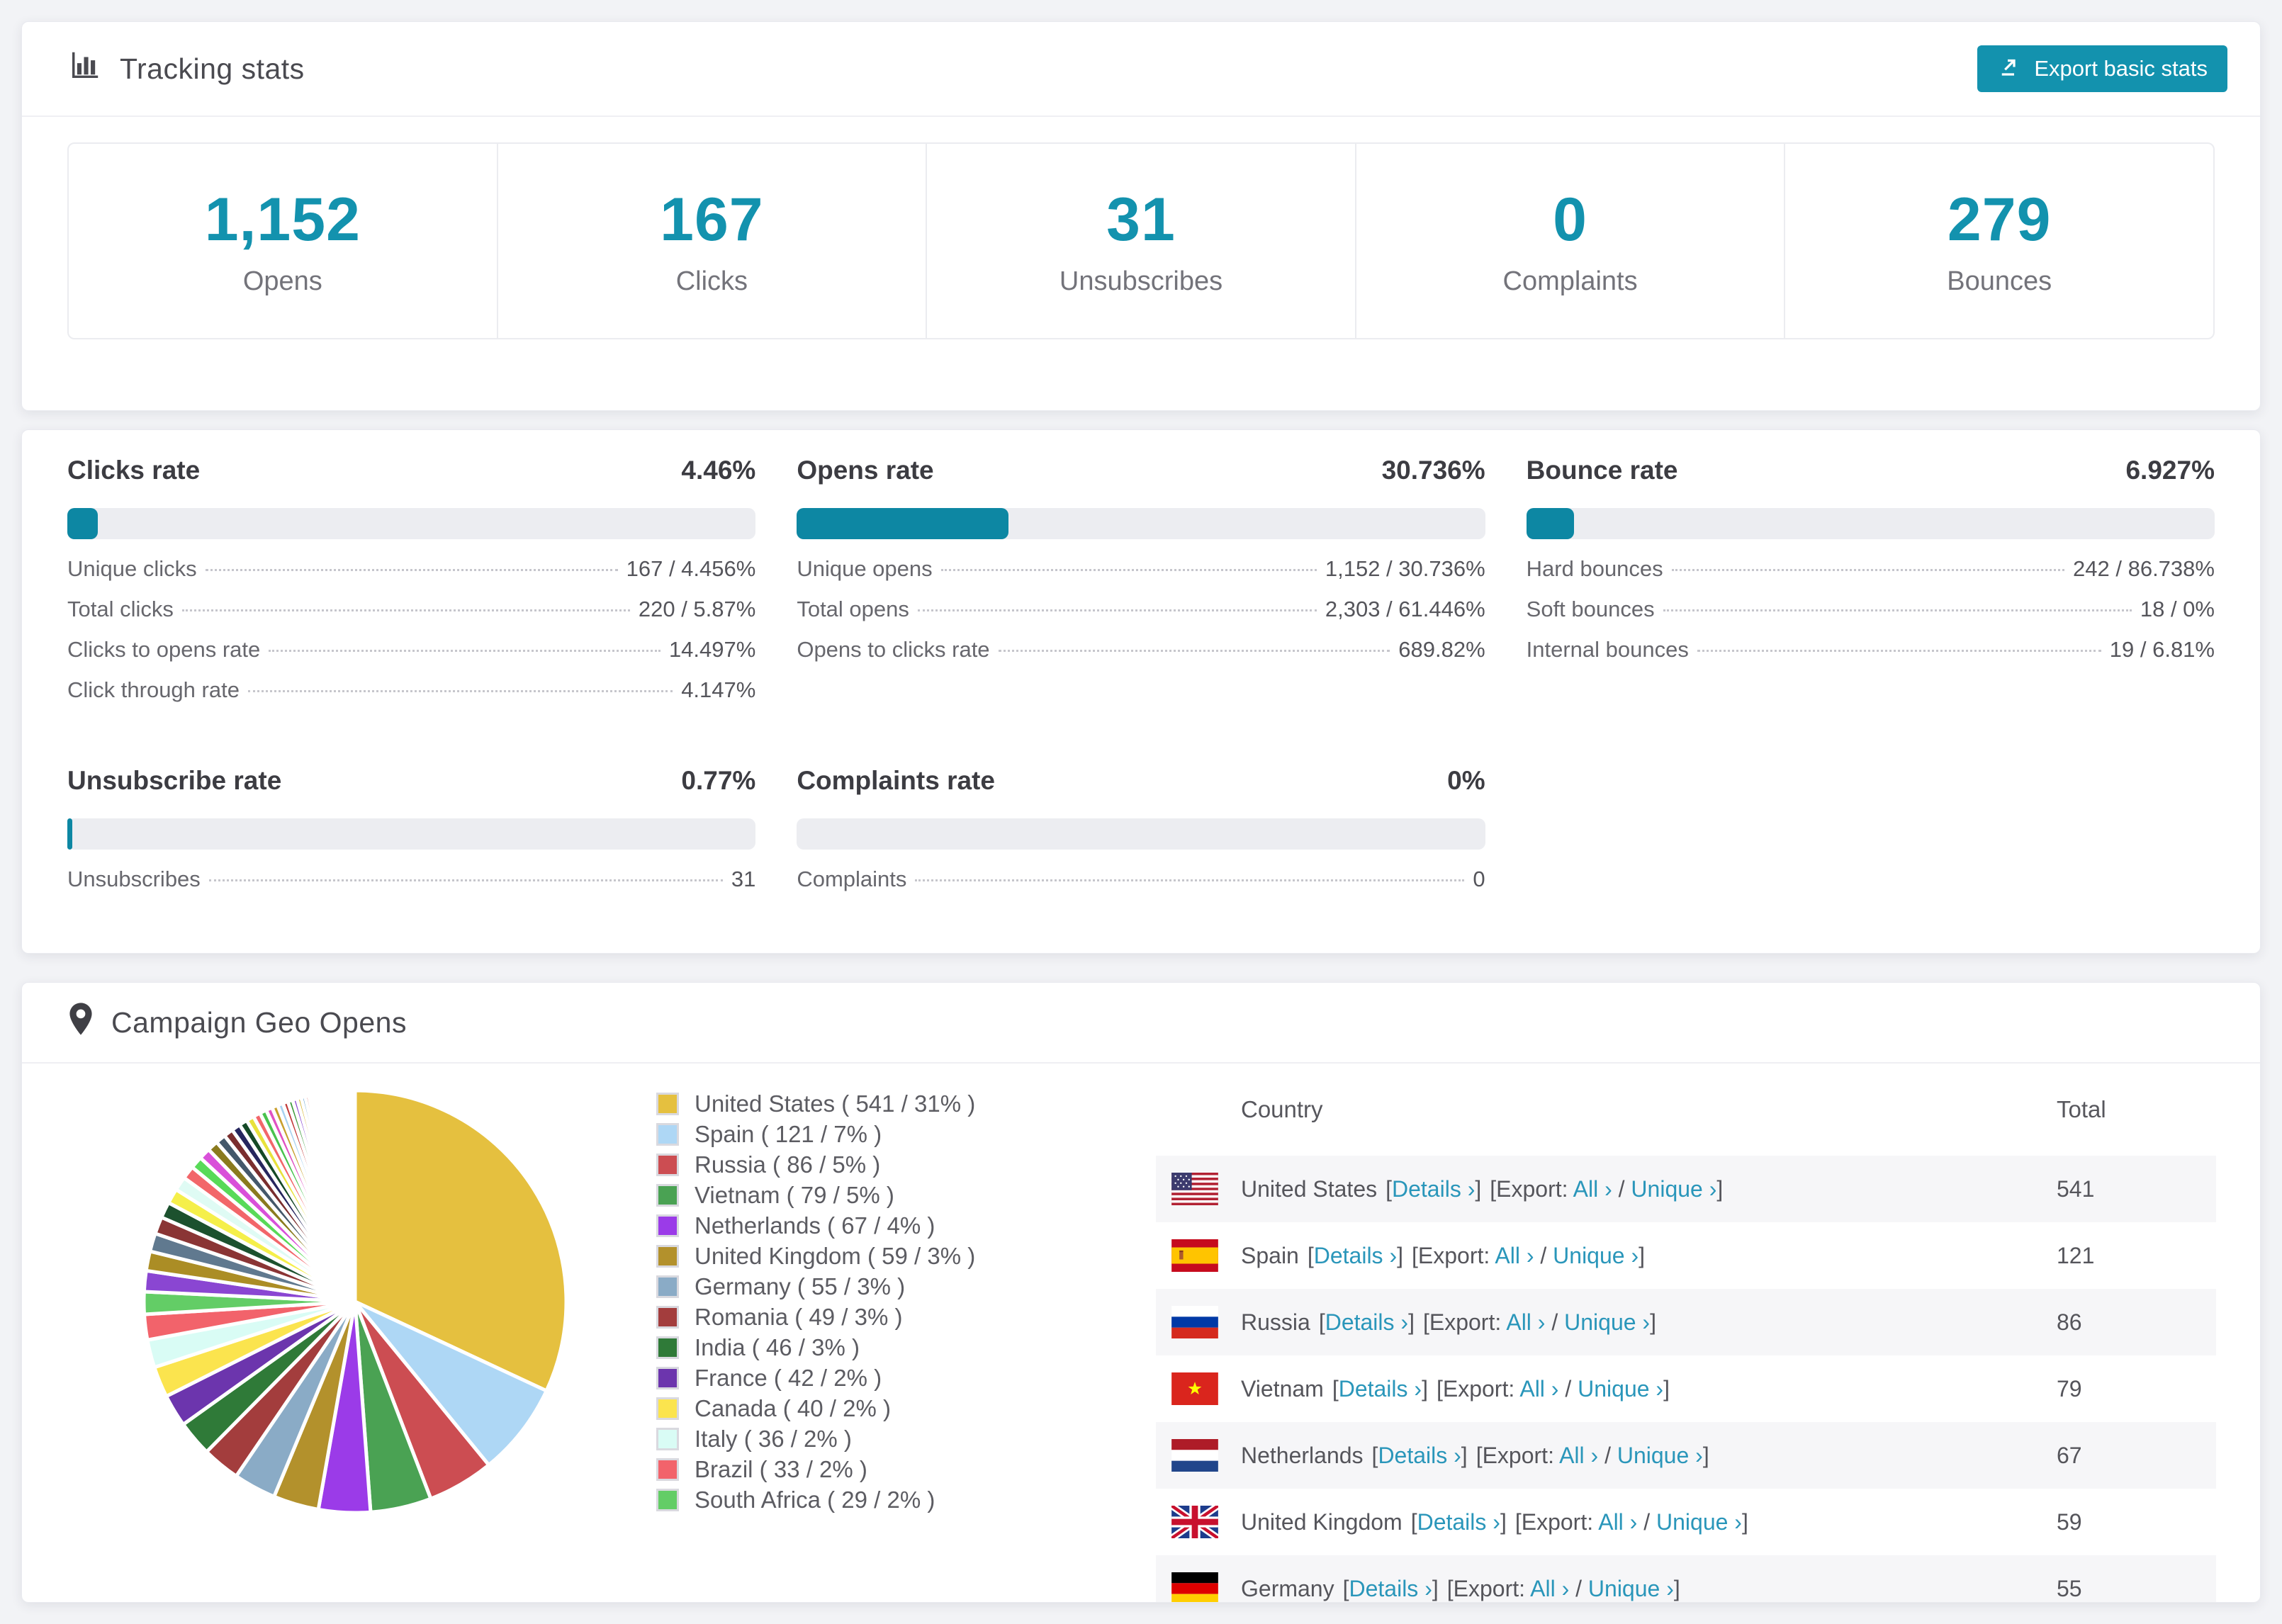  I want to click on legend-label: Spain ( 121 / 7% ), so click(788, 1134).